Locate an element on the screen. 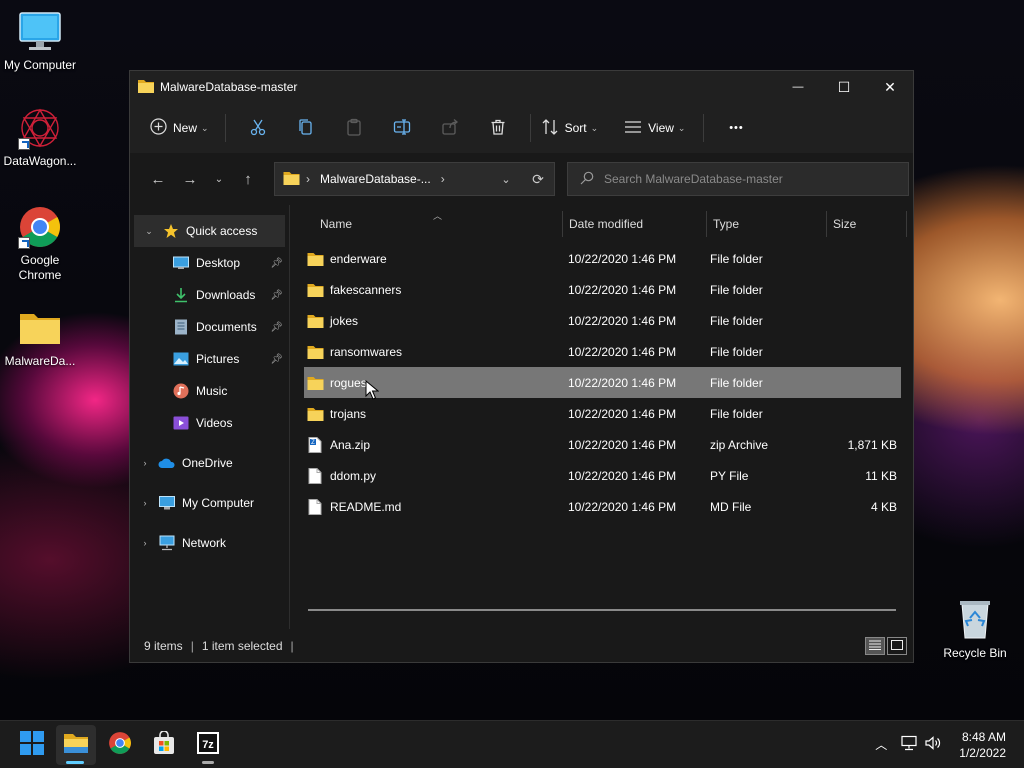 The width and height of the screenshot is (1024, 768). nav-item-music: Music is located at coordinates (209, 391).